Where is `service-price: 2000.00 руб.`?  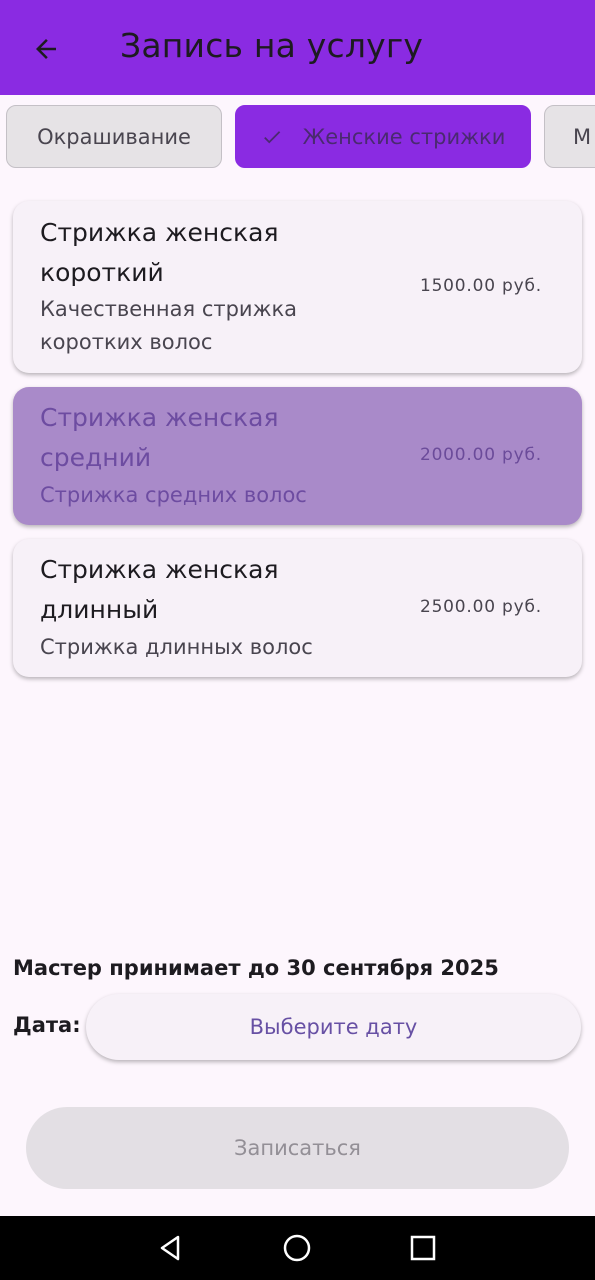
service-price: 2000.00 руб. is located at coordinates (480, 455).